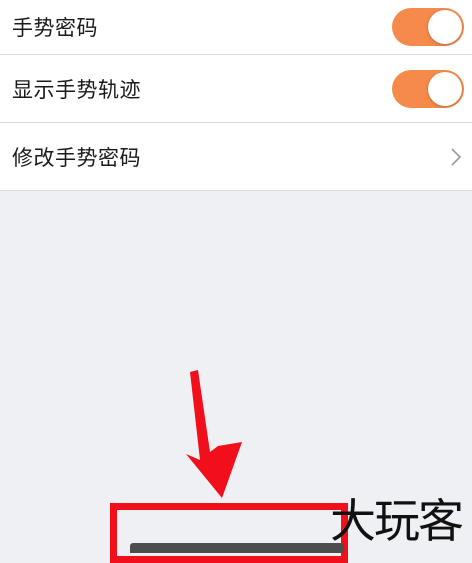 This screenshot has height=563, width=472. I want to click on partially-visible-button, so click(237, 548).